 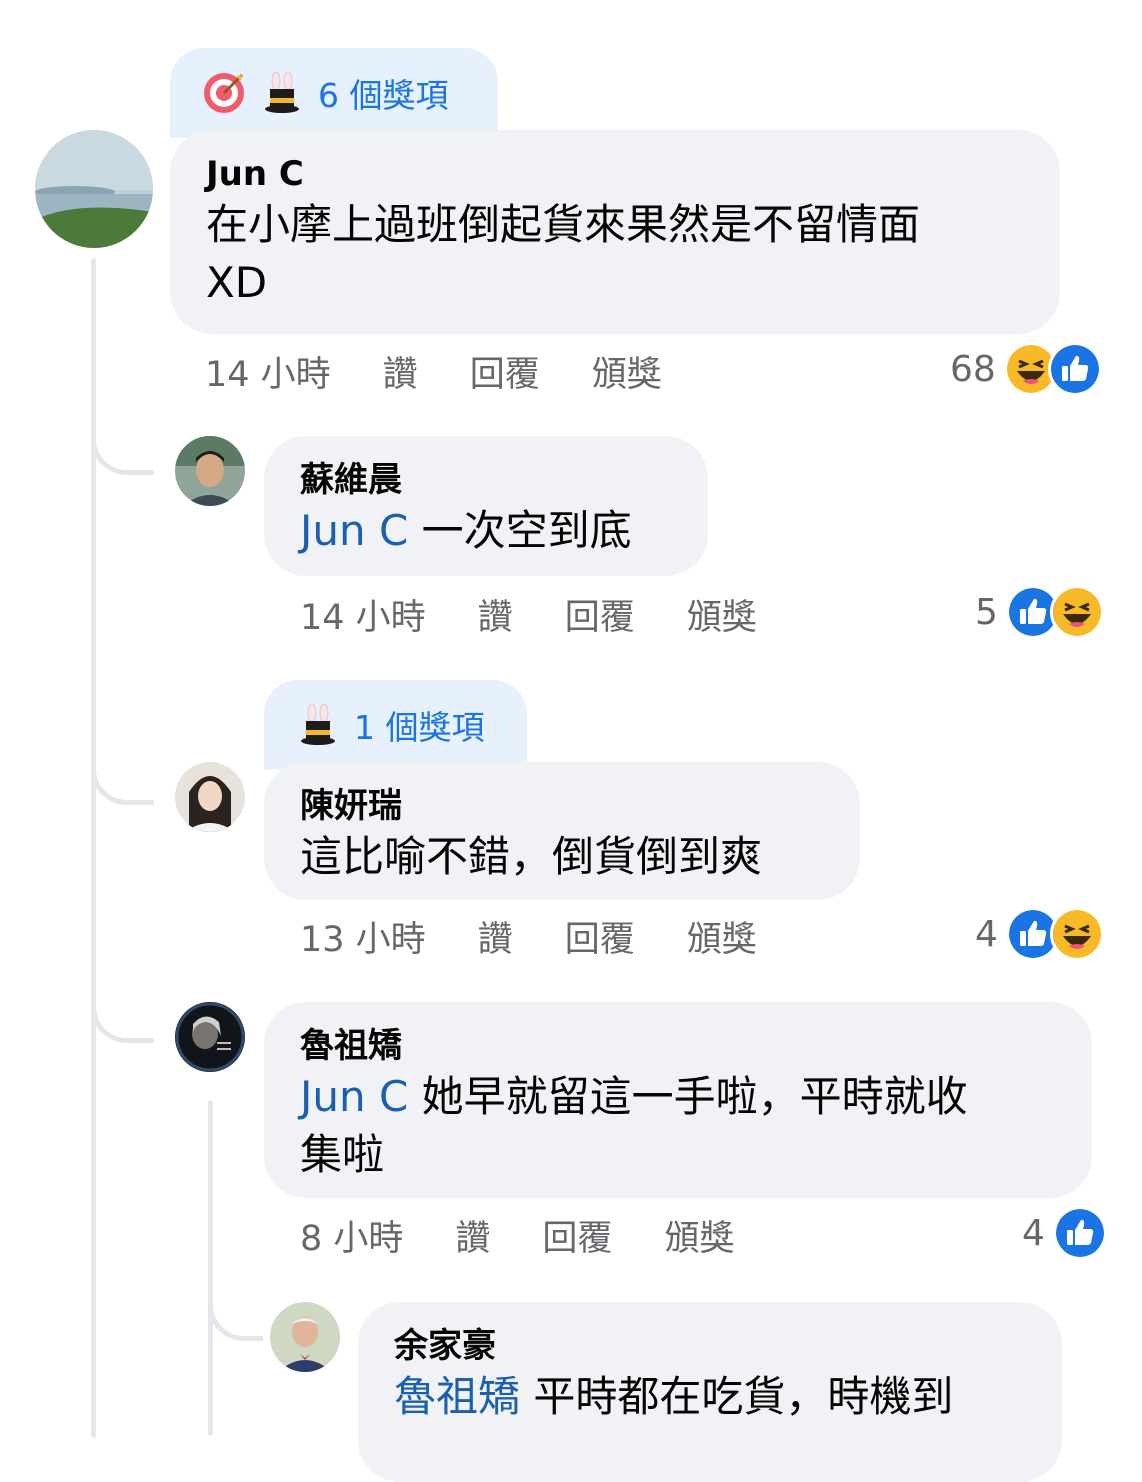 I want to click on comment-bubble: 余家豪 魯祖矯 平時都在吃貨，時機到, so click(x=710, y=1392).